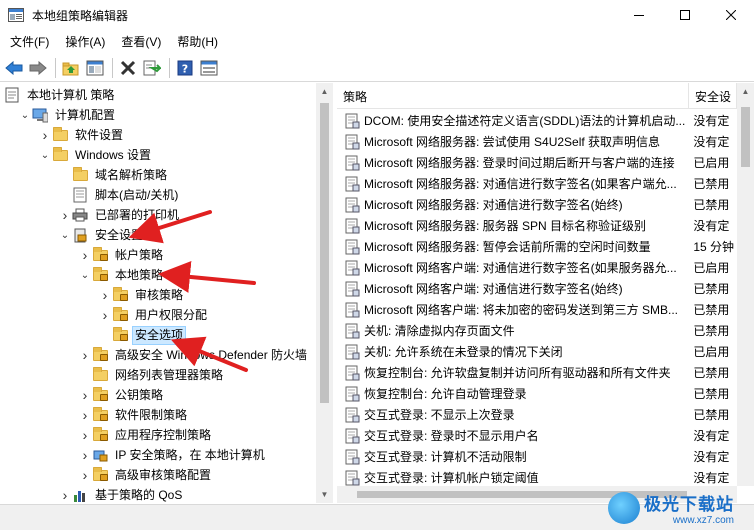 The width and height of the screenshot is (754, 530). What do you see at coordinates (154, 315) in the screenshot?
I see `tree-item: › 用户权限分配` at bounding box center [154, 315].